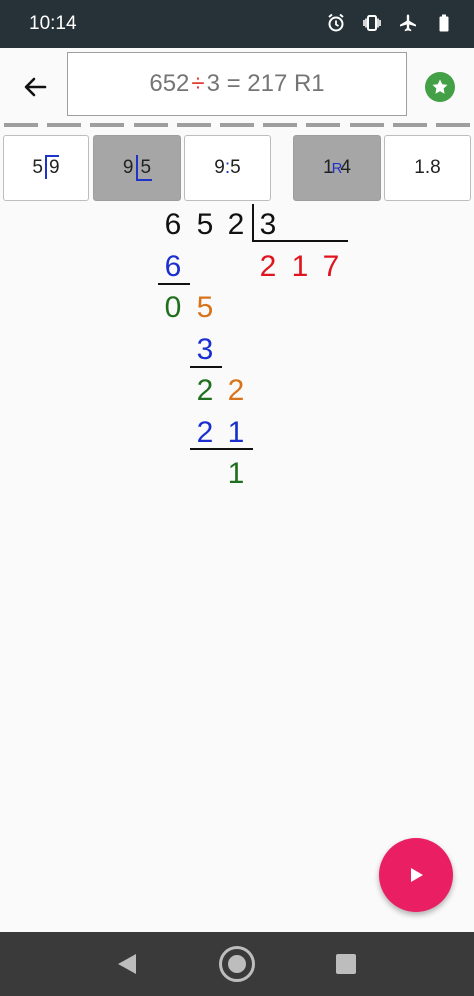 The width and height of the screenshot is (474, 996). I want to click on chip-text: 1.8, so click(427, 167).